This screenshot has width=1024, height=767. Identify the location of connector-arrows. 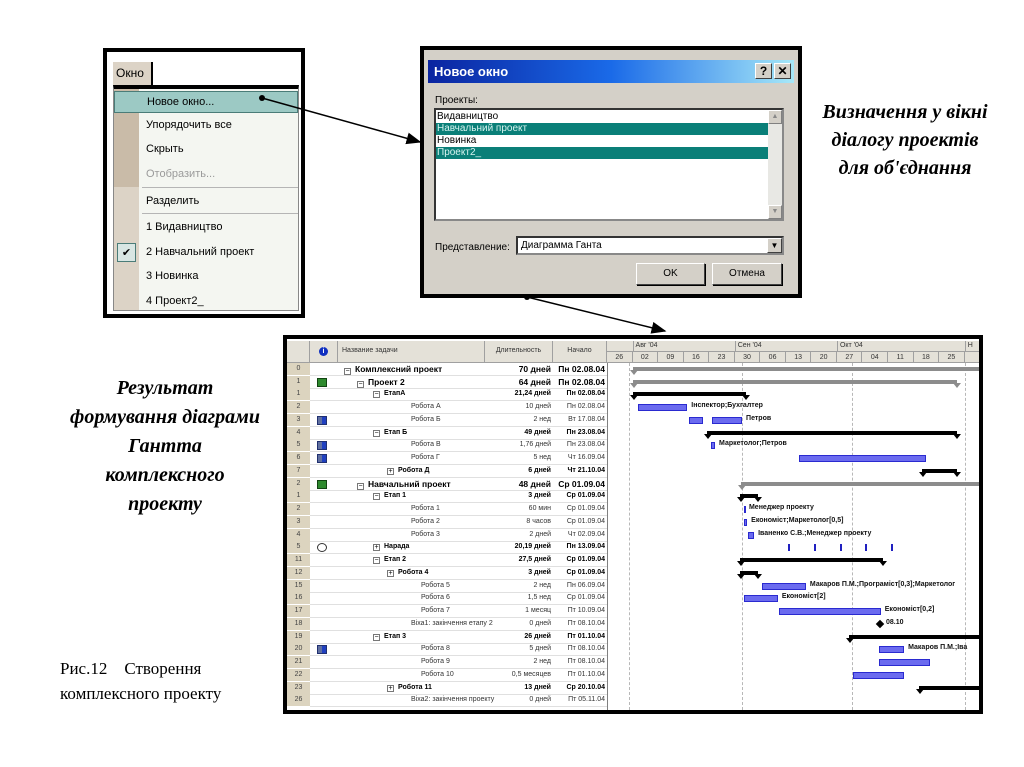
(463, 214).